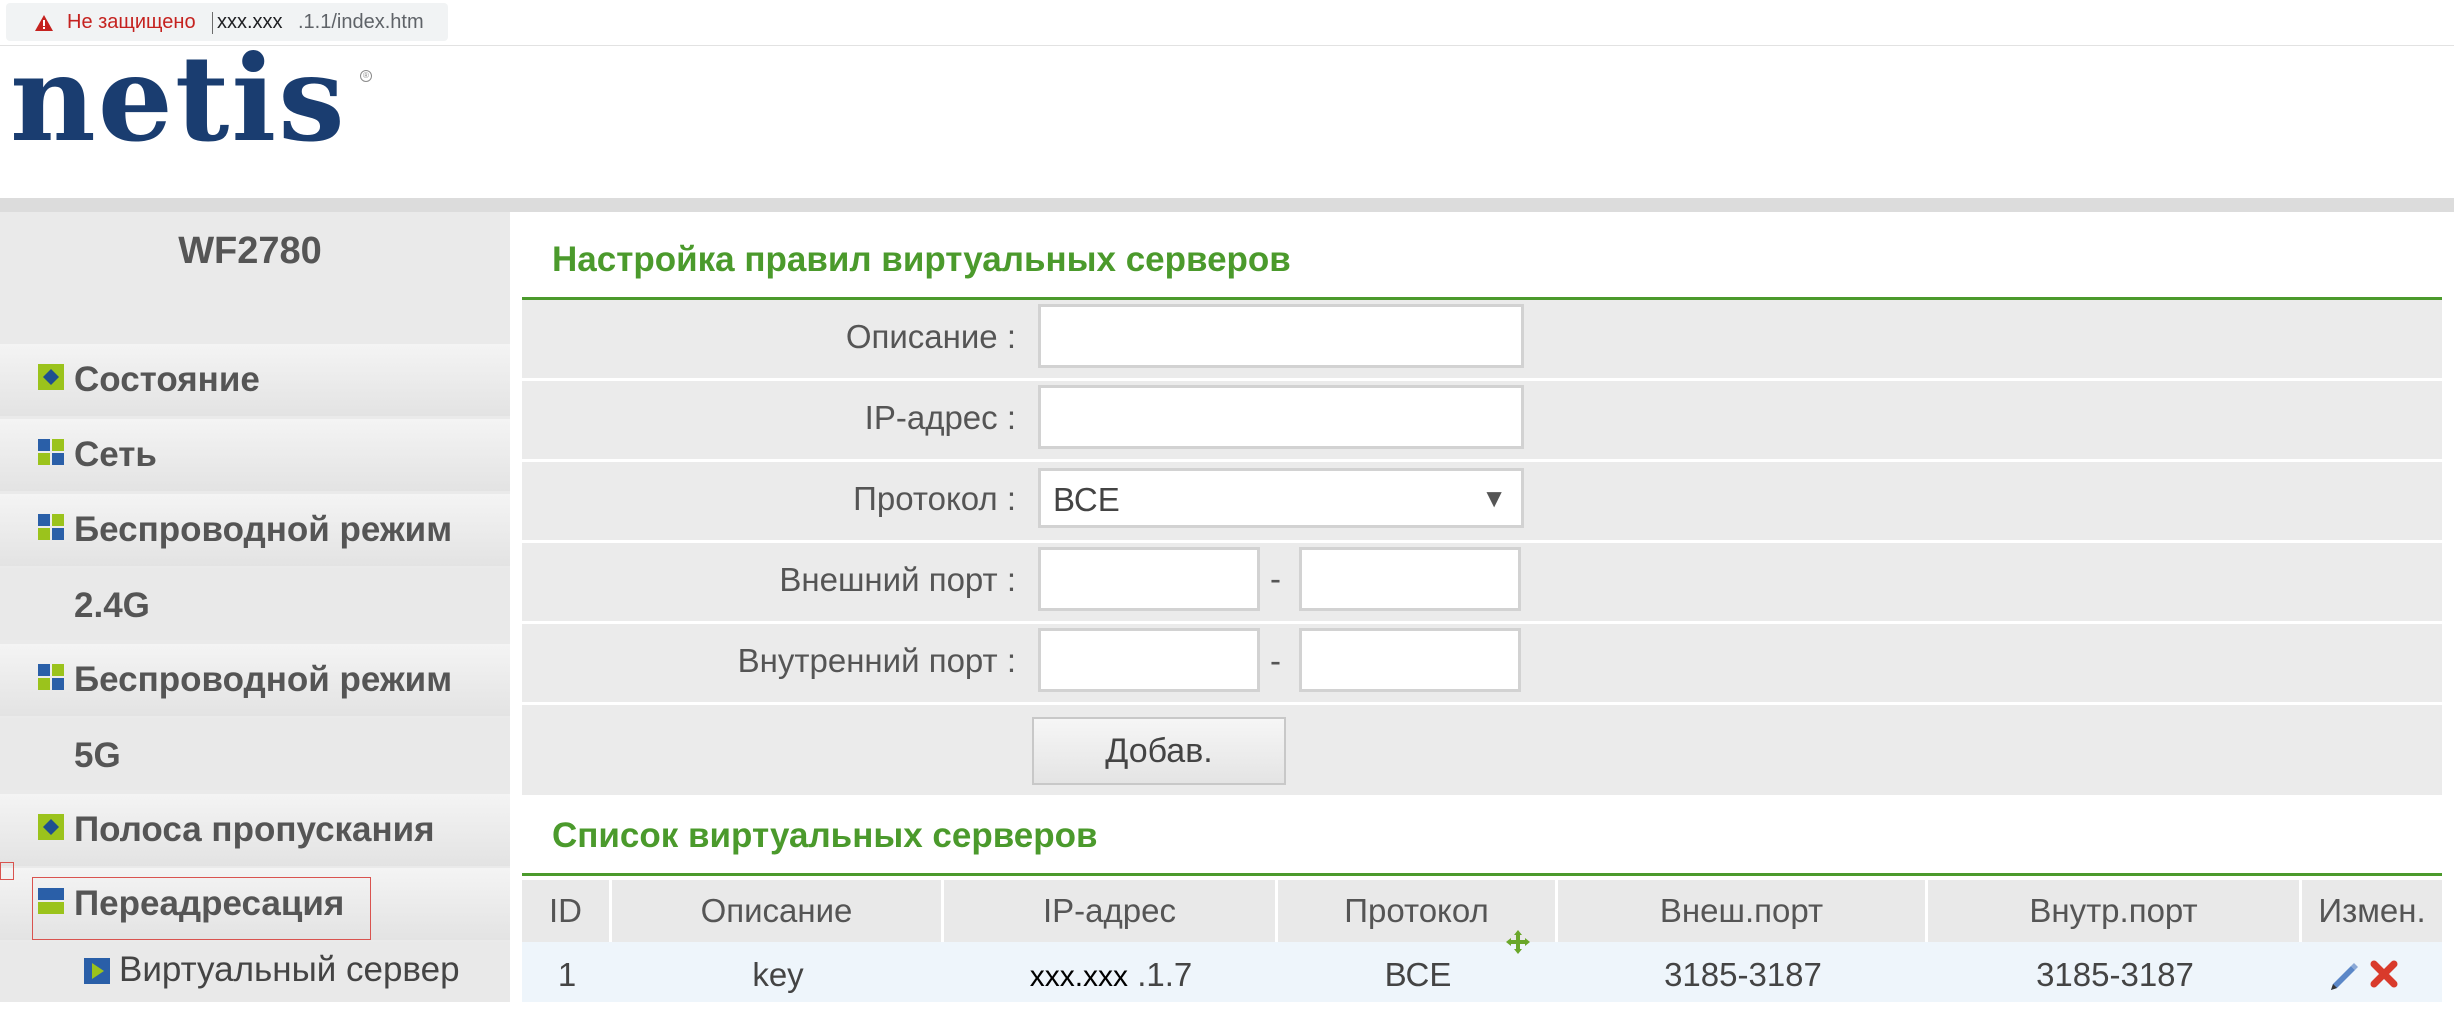 The height and width of the screenshot is (1010, 2454). What do you see at coordinates (366, 76) in the screenshot?
I see `registered-mark: ®` at bounding box center [366, 76].